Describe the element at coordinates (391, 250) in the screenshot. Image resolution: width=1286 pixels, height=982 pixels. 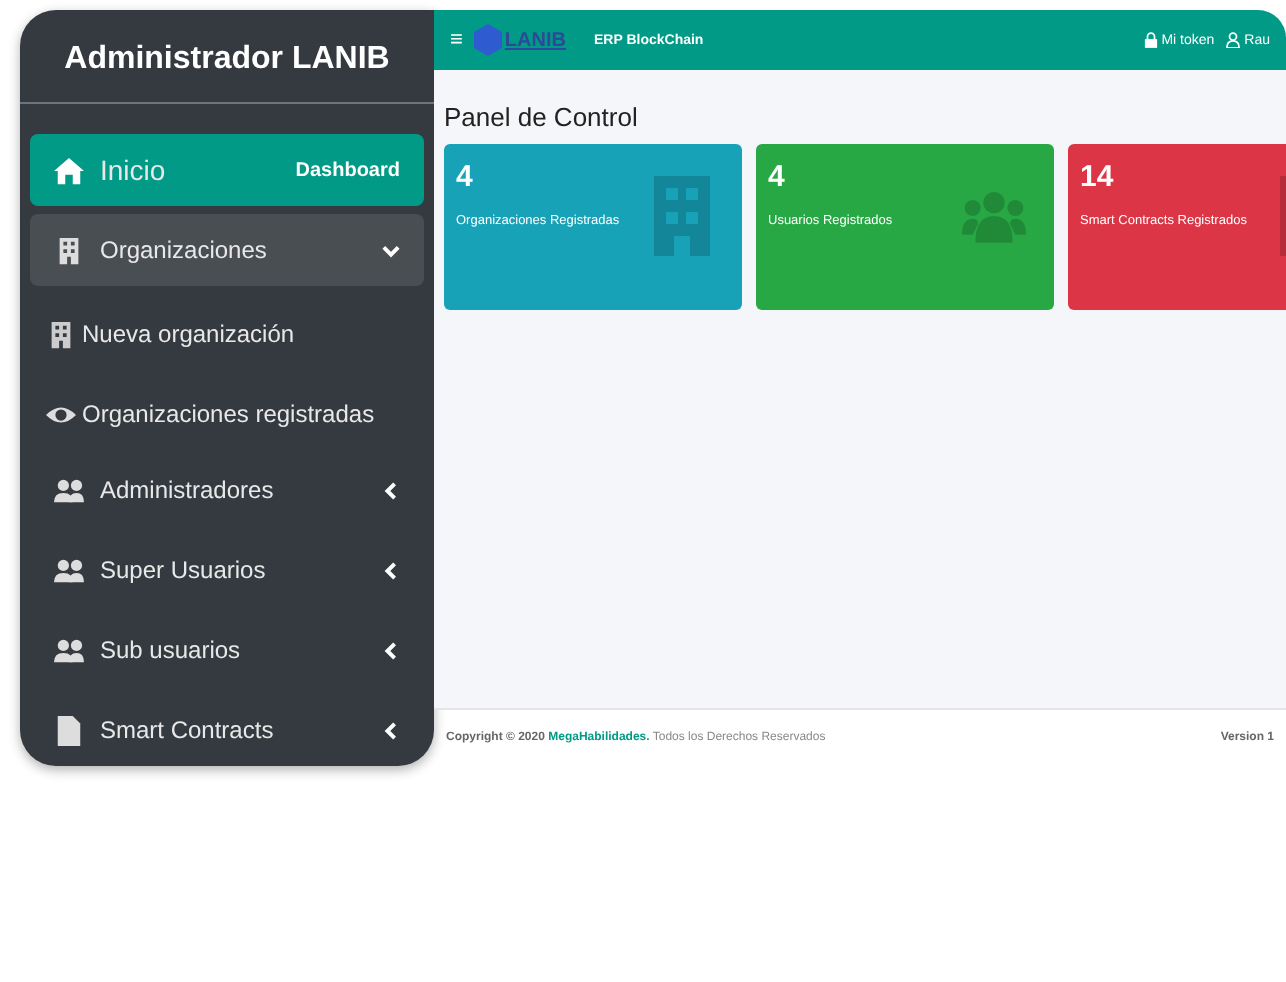
I see `chevron-down-icon` at that location.